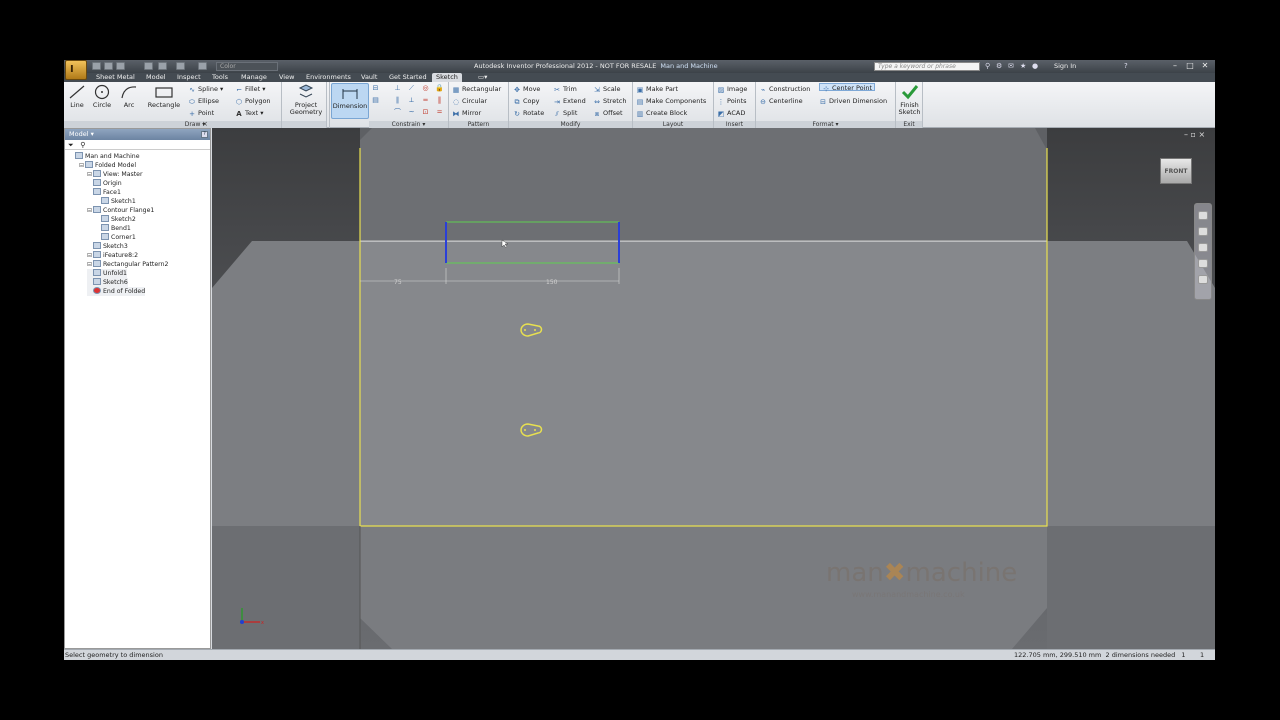 This screenshot has height=720, width=1280. I want to click on zoom-icon, so click(1203, 247).